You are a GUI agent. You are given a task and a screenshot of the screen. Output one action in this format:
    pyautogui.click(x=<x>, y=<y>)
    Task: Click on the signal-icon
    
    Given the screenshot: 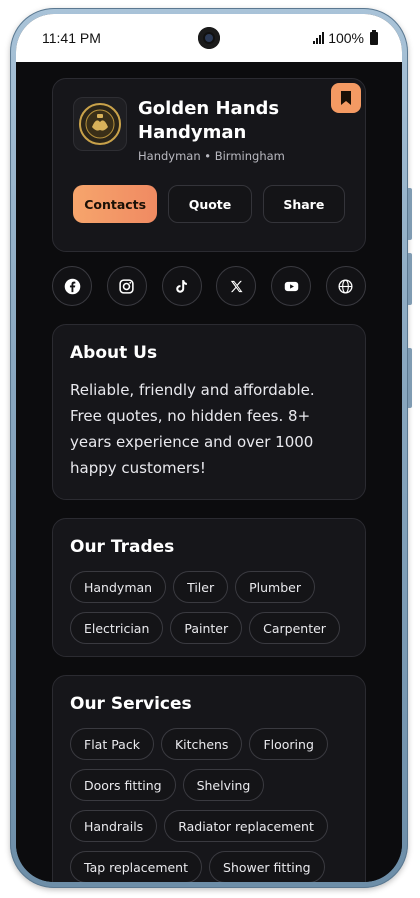 What is the action you would take?
    pyautogui.click(x=319, y=38)
    